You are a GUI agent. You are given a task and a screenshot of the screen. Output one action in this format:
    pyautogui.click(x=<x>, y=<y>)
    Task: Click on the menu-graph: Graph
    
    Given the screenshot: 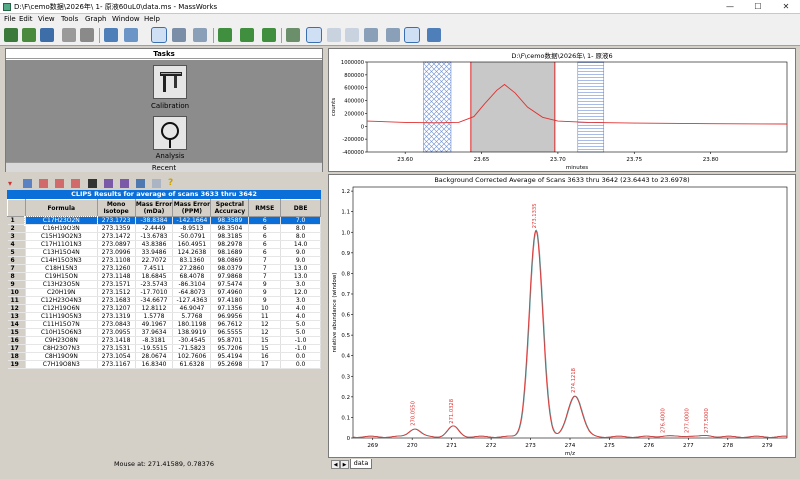 What is the action you would take?
    pyautogui.click(x=95, y=19)
    